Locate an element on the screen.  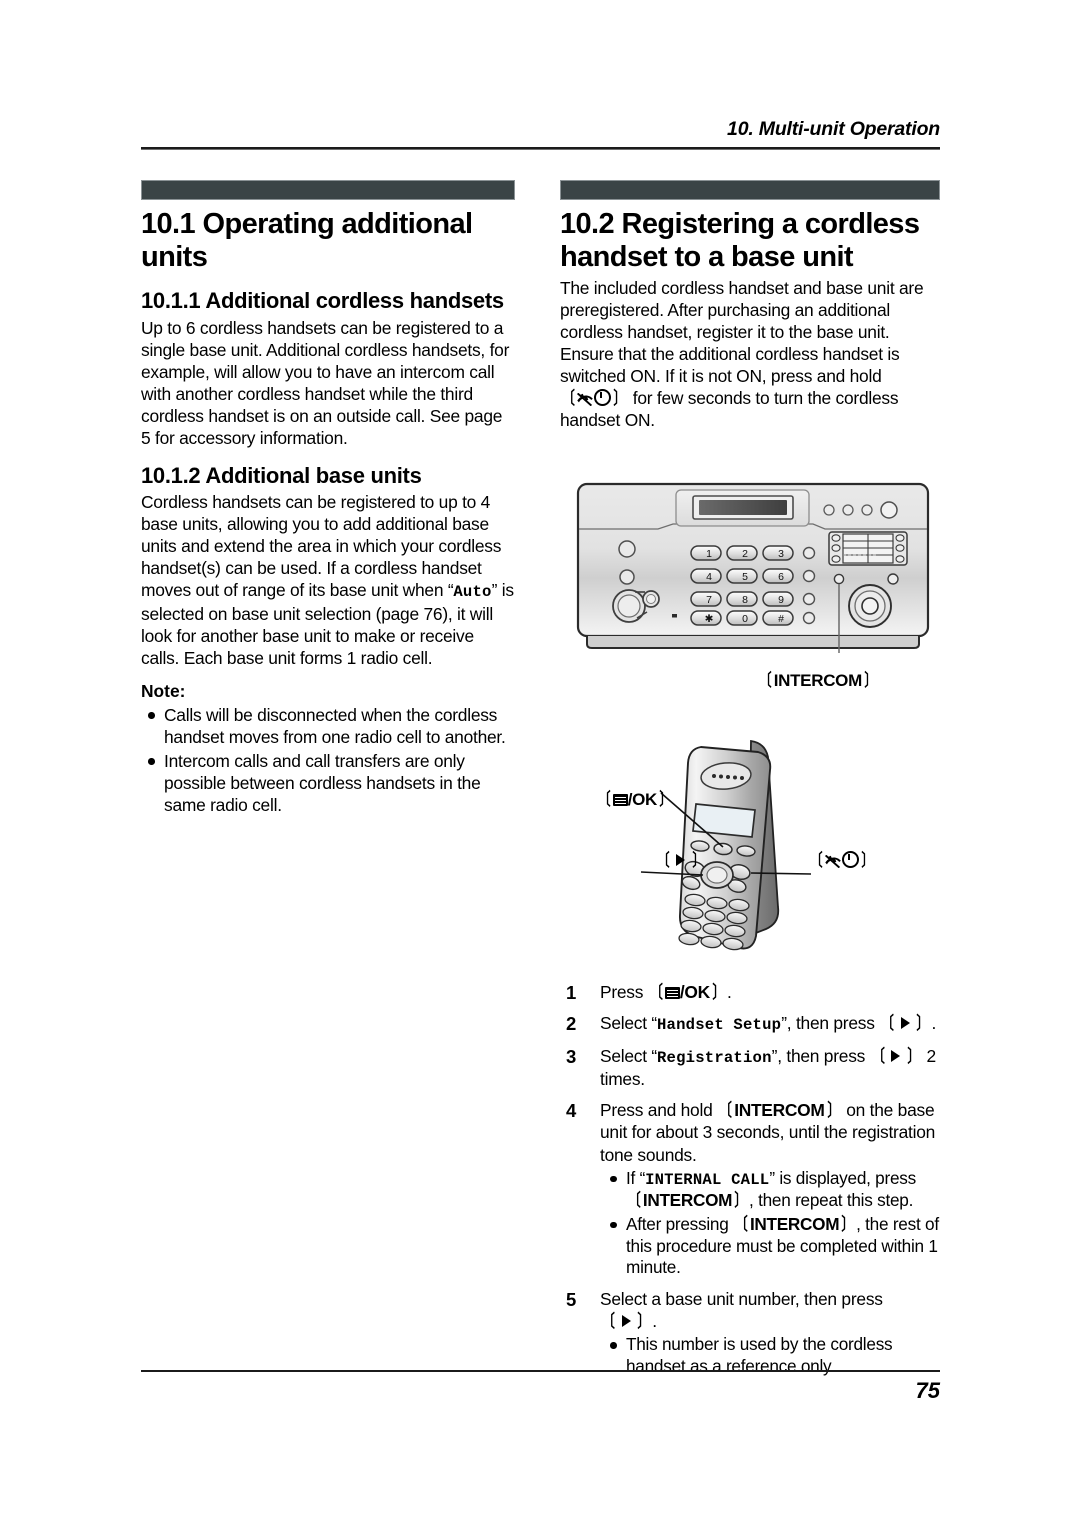
step-item: 2 Select “Handset Setup”, then press 〔 〕. is located at coordinates (751, 1024).